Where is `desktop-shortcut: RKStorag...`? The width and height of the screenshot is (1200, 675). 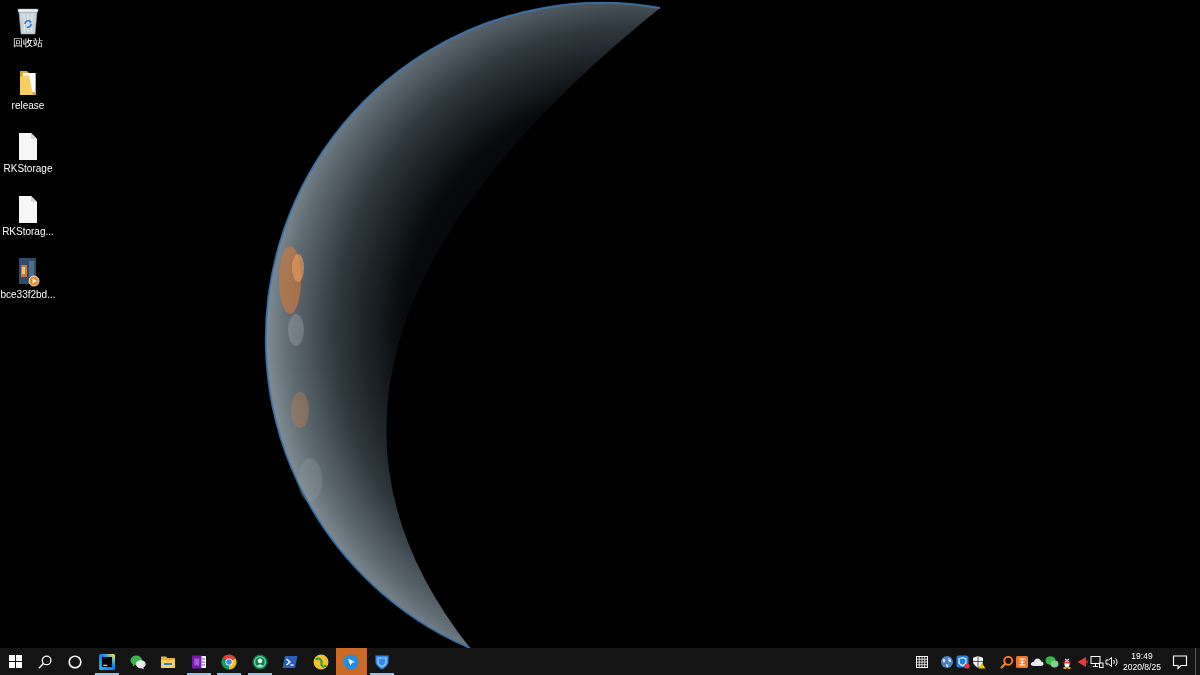 desktop-shortcut: RKStorag... is located at coordinates (28, 215).